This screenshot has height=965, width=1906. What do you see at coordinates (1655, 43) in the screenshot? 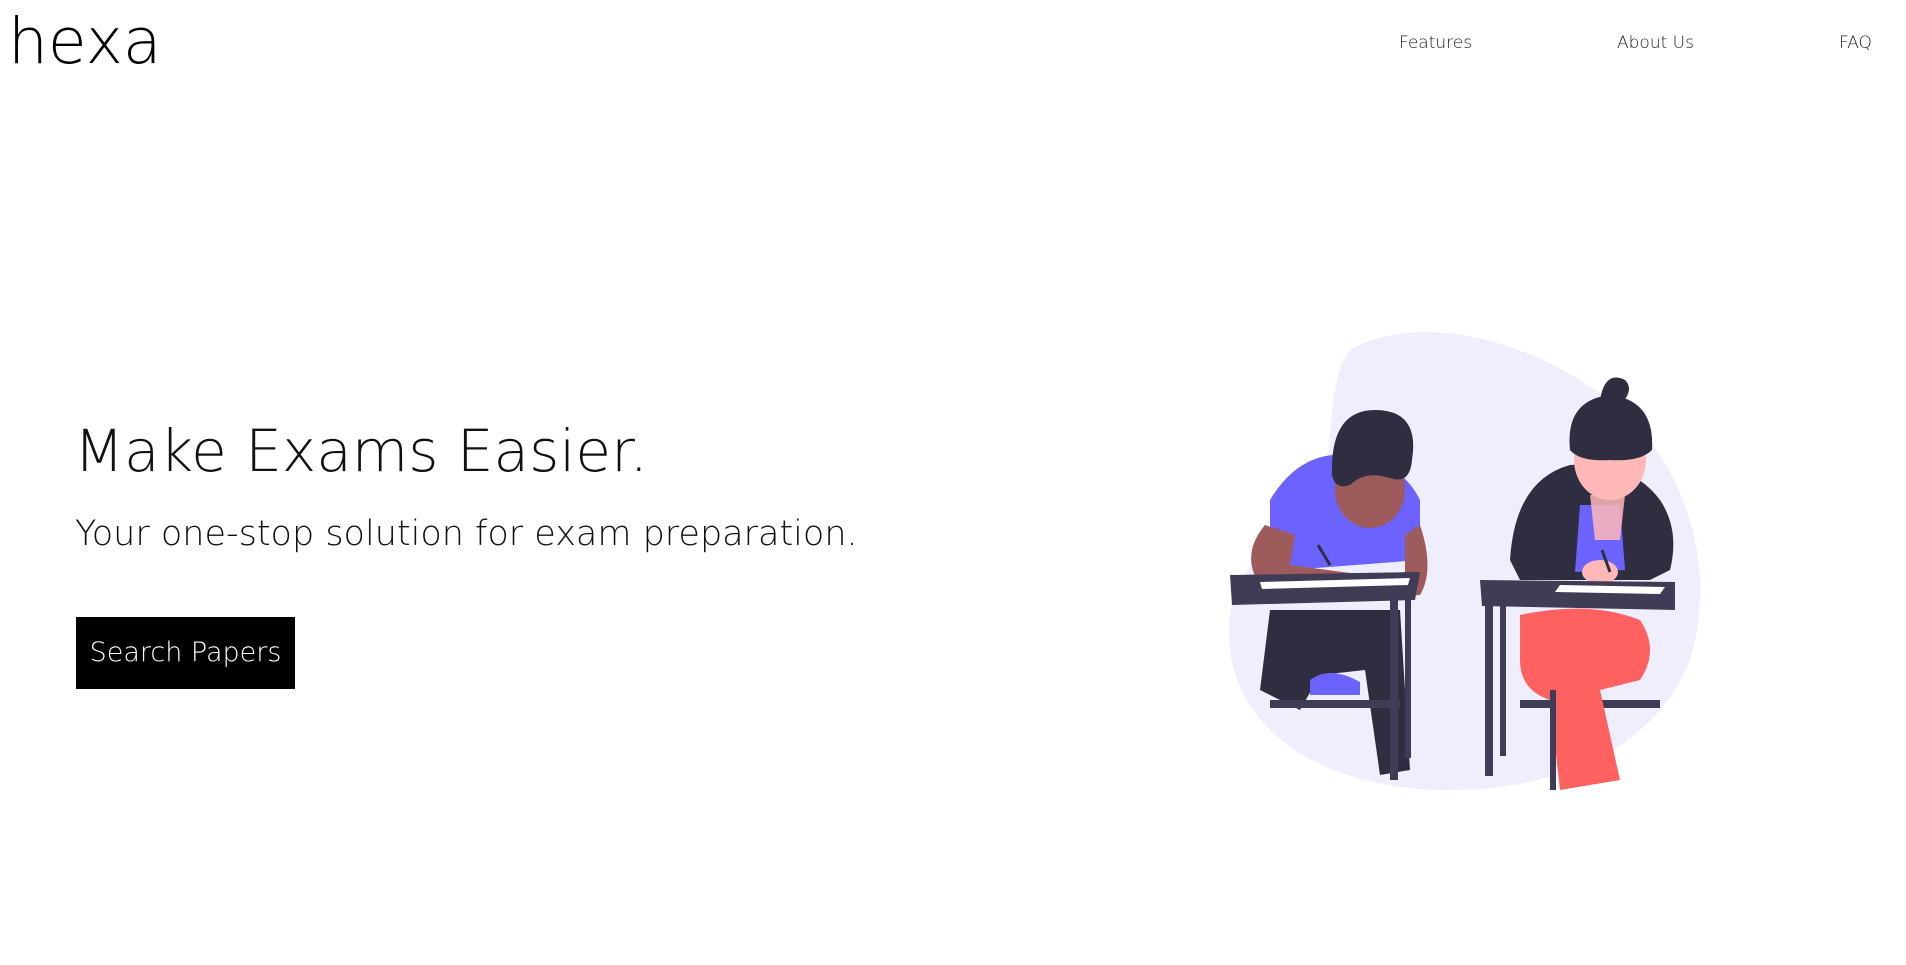
I see `nav-link-about-us: About Us` at bounding box center [1655, 43].